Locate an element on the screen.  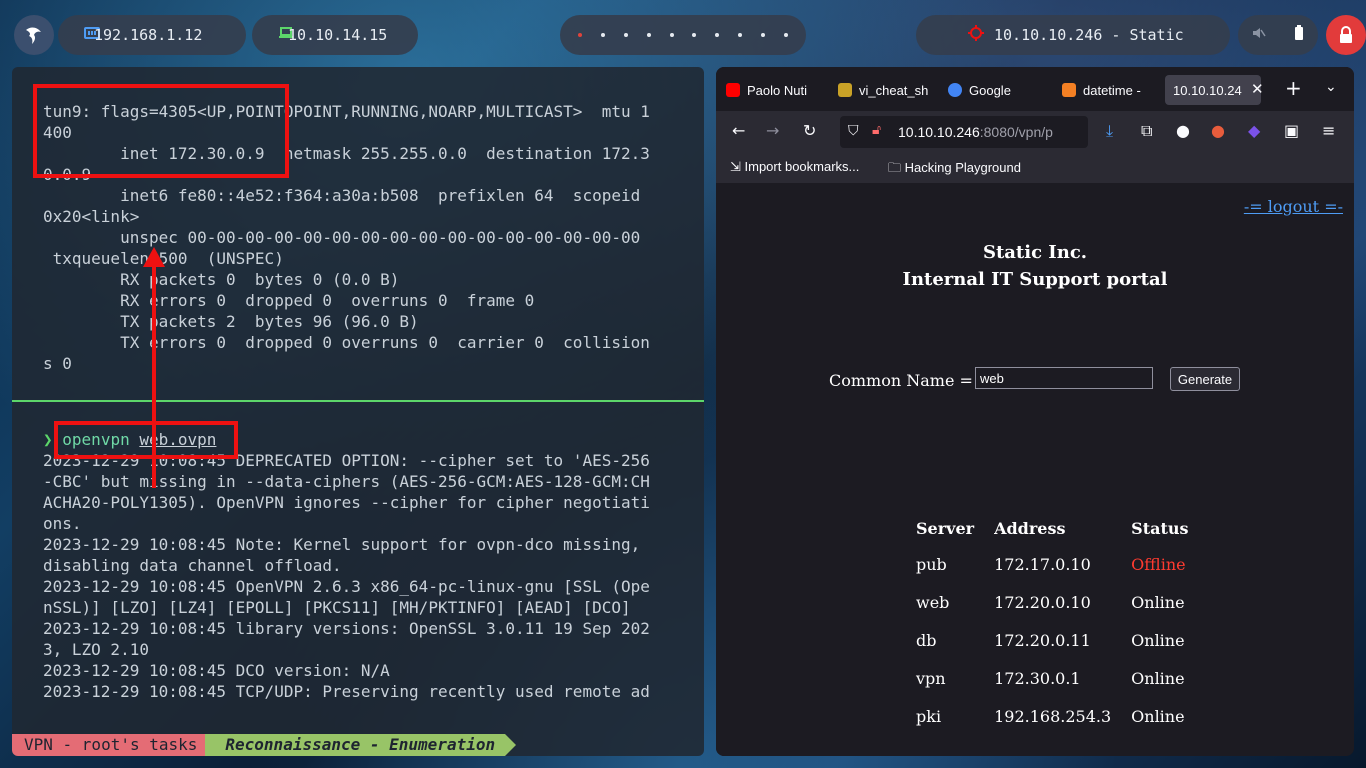
terminal-line: 0x20<link> is located at coordinates (91, 216).